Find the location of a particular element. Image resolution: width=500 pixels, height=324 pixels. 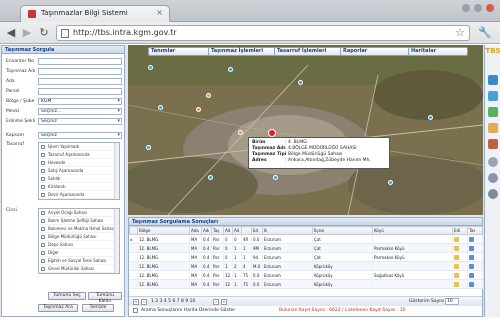

column-header: Edi is located at coordinates (460, 230).